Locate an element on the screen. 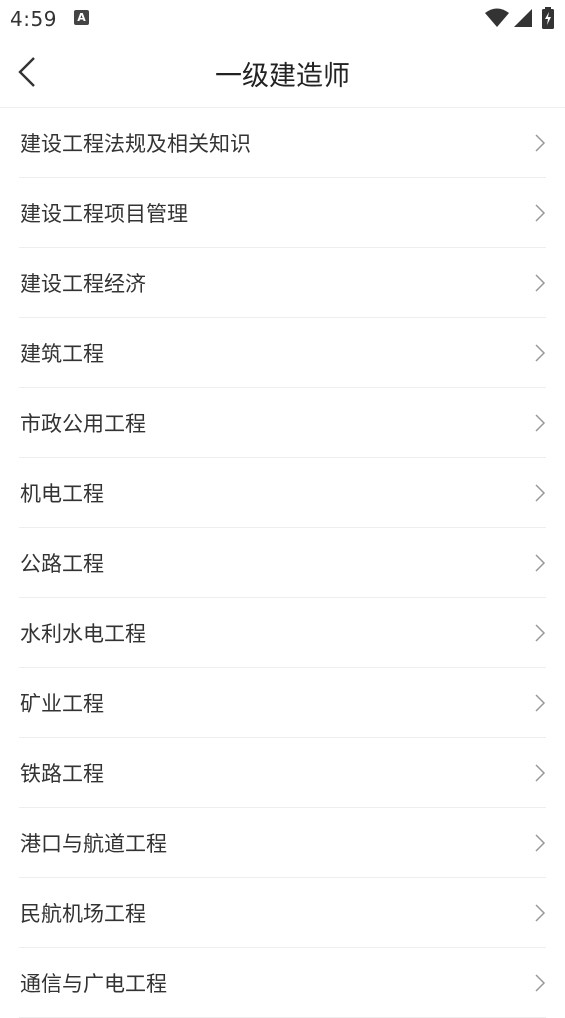 This screenshot has width=565, height=1018. list-item-label: 水利水电工程 is located at coordinates (83, 634).